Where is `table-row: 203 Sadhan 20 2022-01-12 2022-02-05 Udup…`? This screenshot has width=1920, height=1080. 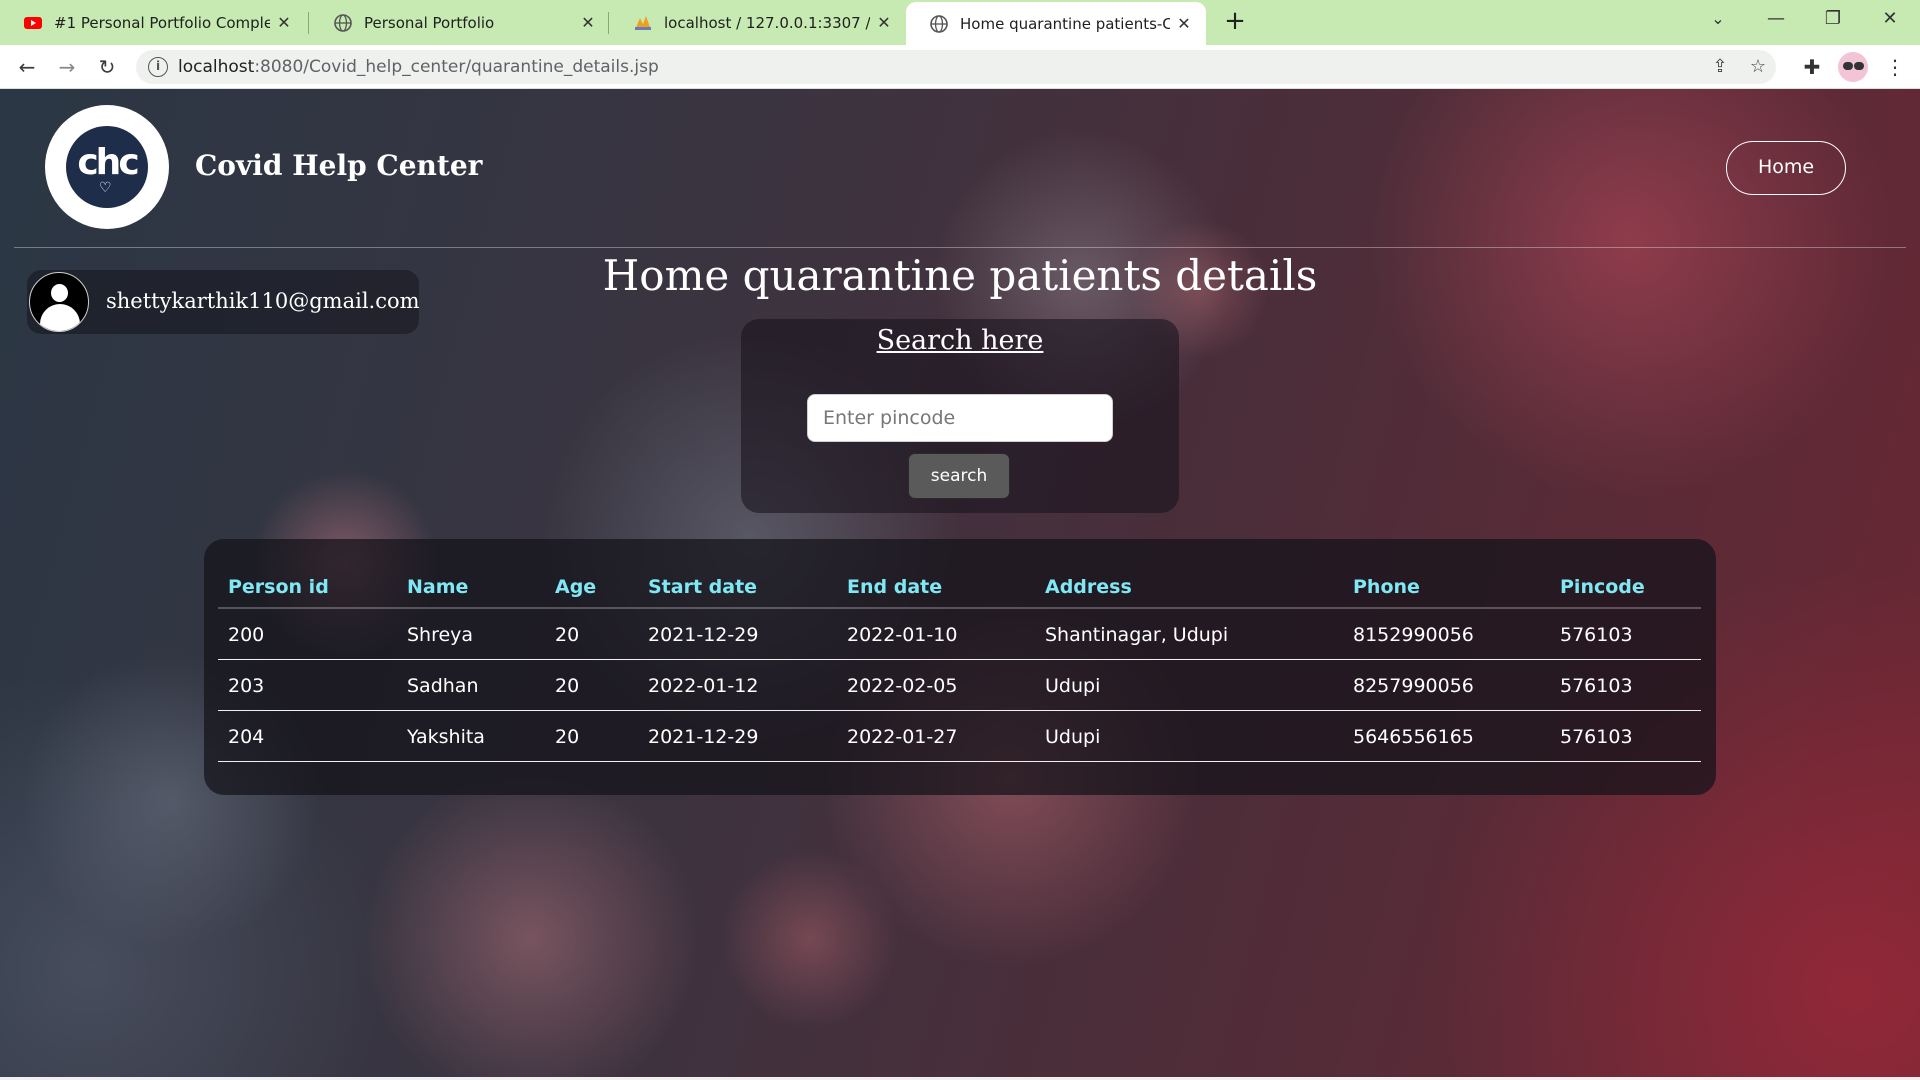
table-row: 203 Sadhan 20 2022-01-12 2022-02-05 Udup… is located at coordinates (959, 685).